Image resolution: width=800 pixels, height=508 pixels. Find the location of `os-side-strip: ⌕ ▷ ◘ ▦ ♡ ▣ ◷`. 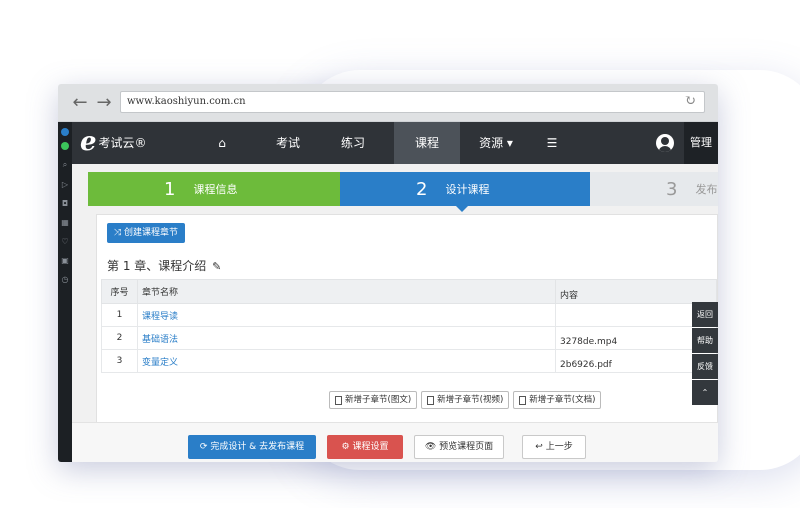

os-side-strip: ⌕ ▷ ◘ ▦ ♡ ▣ ◷ is located at coordinates (65, 292).